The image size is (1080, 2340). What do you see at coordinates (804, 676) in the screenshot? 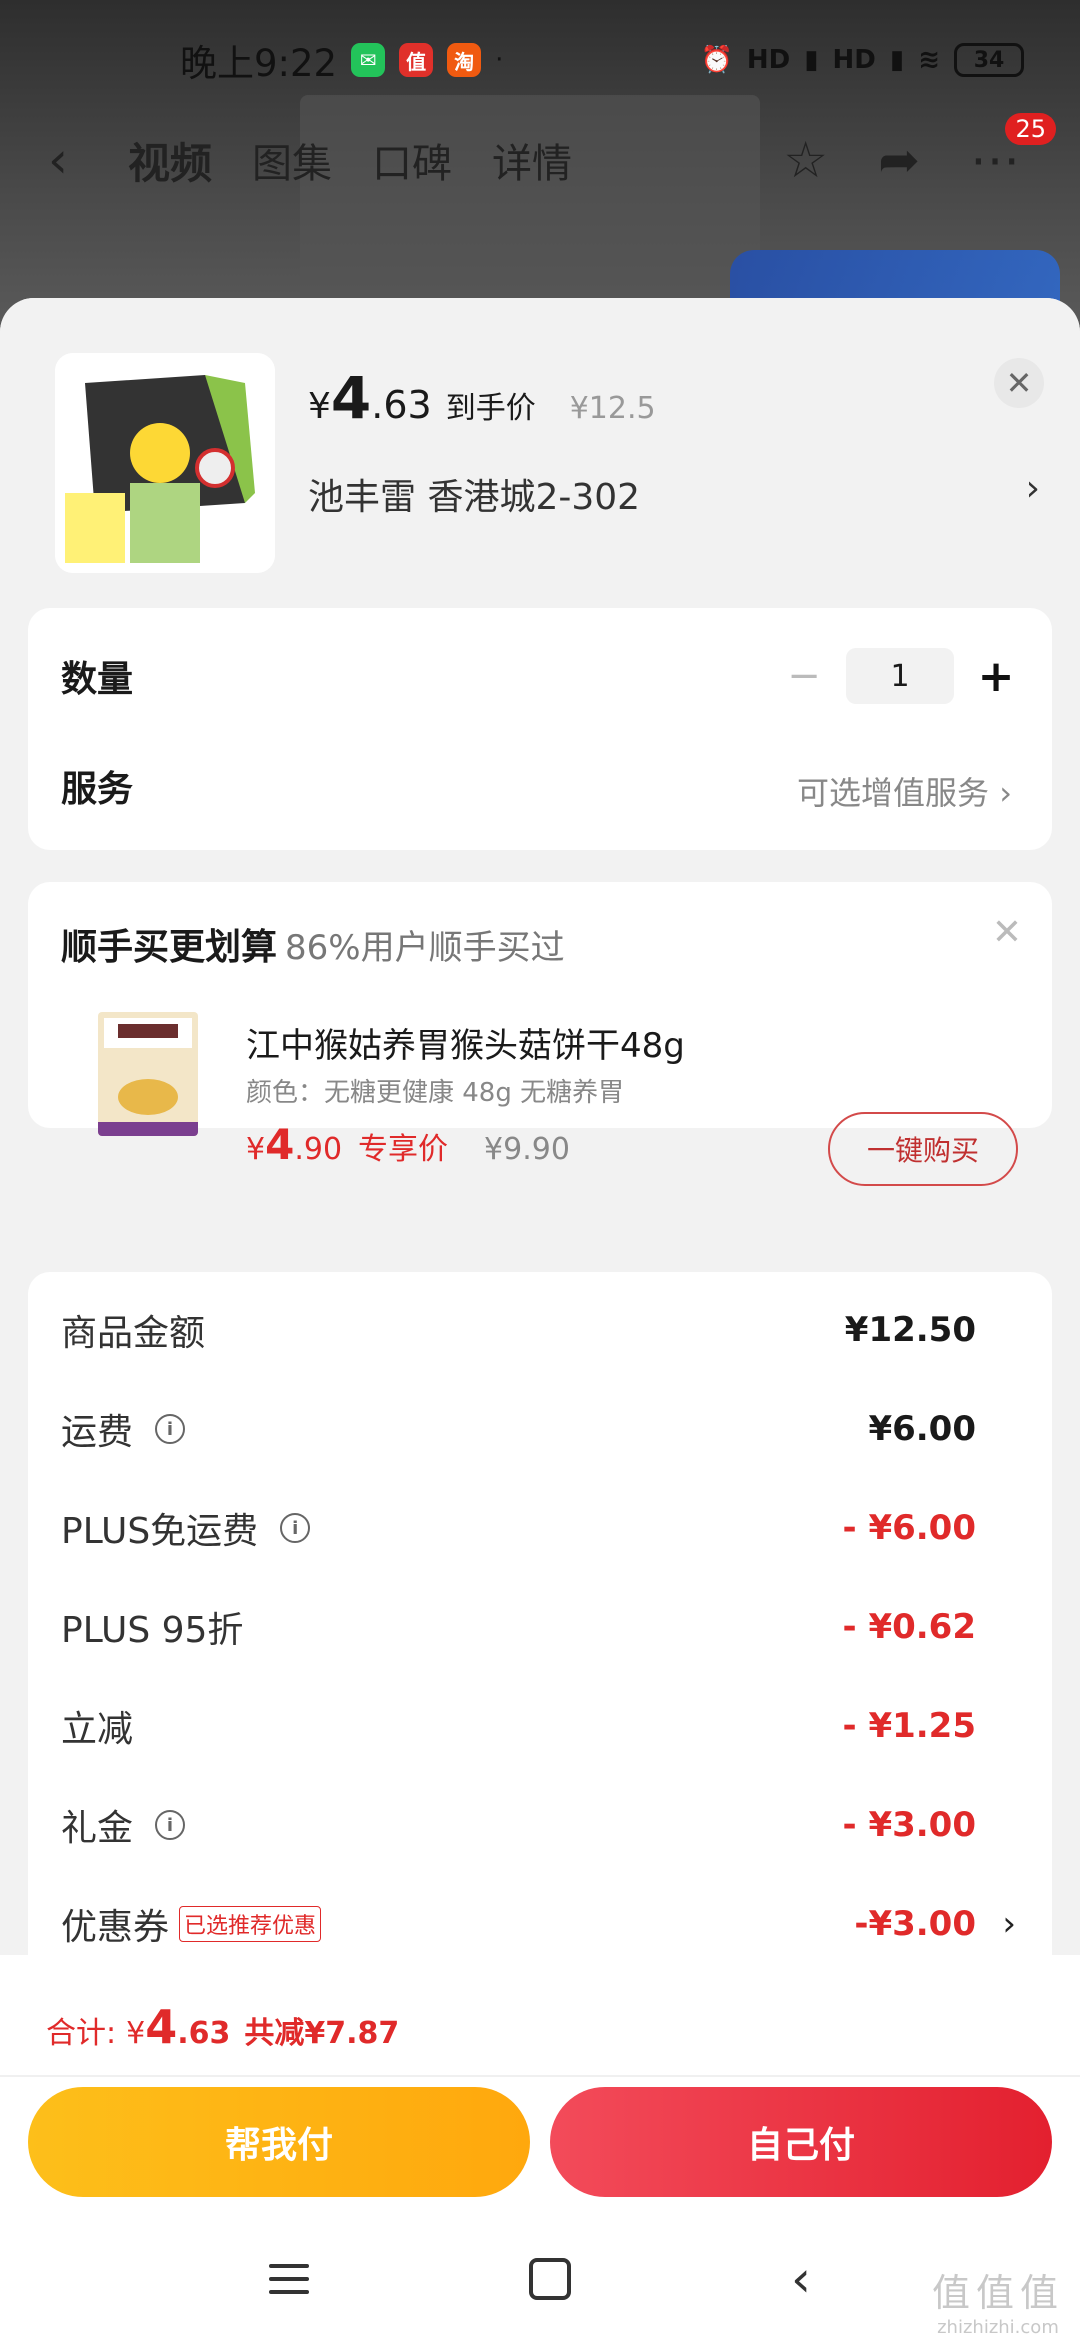
I see `minus-icon: −` at bounding box center [804, 676].